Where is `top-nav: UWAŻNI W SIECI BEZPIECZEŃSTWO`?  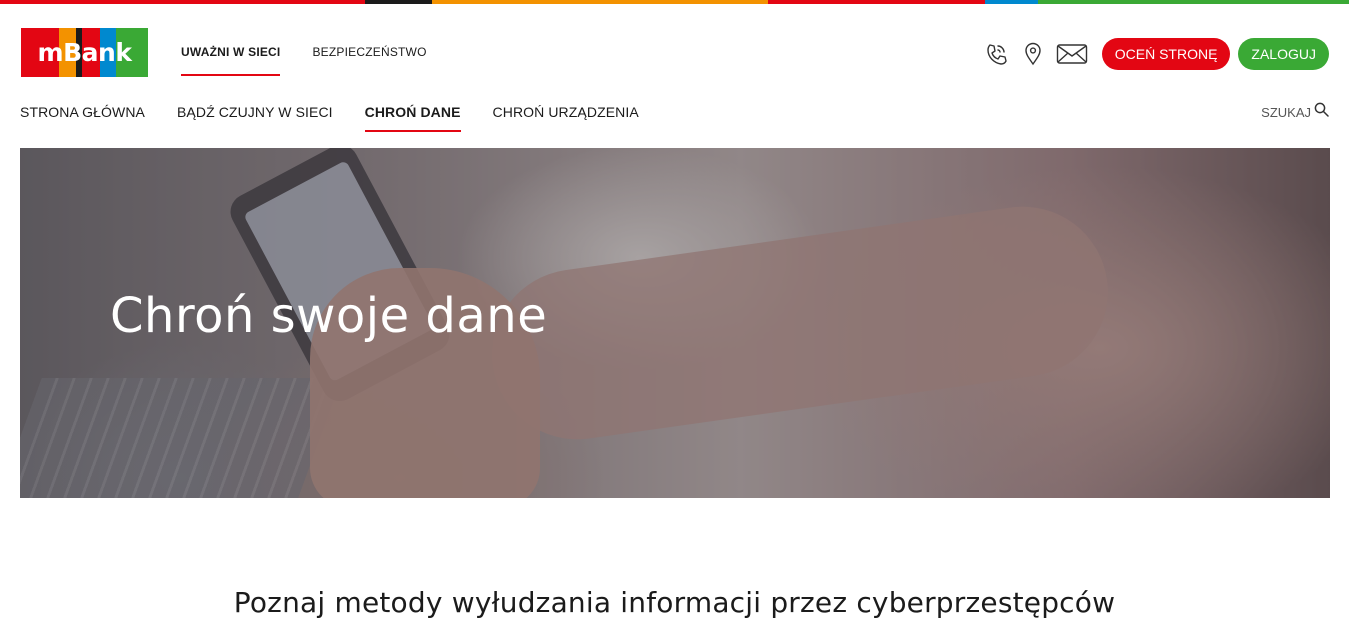 top-nav: UWAŻNI W SIECI BEZPIECZEŃSTWO is located at coordinates (320, 44).